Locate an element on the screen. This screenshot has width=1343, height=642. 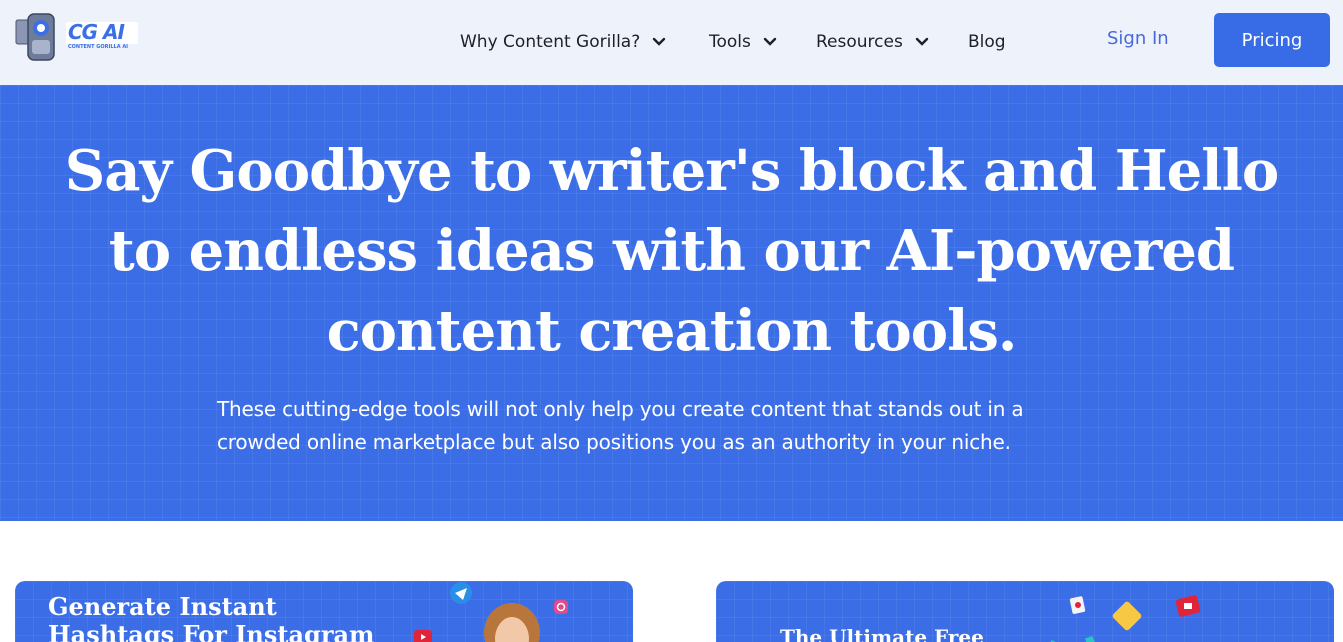
card-title: The Ultimate Free is located at coordinates (882, 632).